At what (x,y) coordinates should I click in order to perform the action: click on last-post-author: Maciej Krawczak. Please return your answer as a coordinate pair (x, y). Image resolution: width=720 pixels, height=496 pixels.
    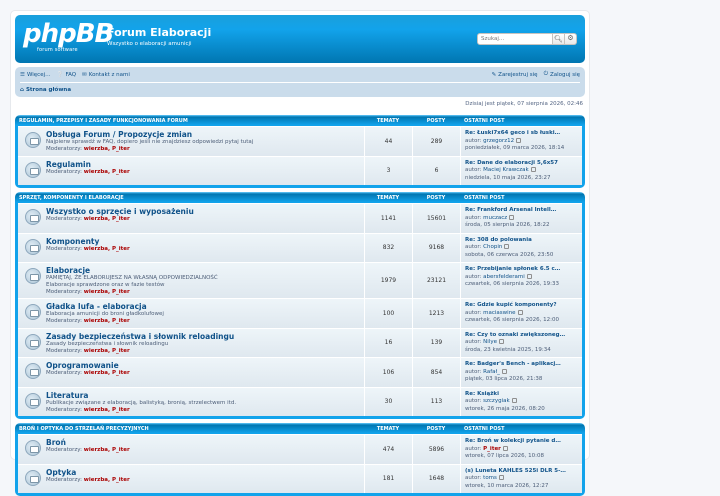
    Looking at the image, I should click on (506, 170).